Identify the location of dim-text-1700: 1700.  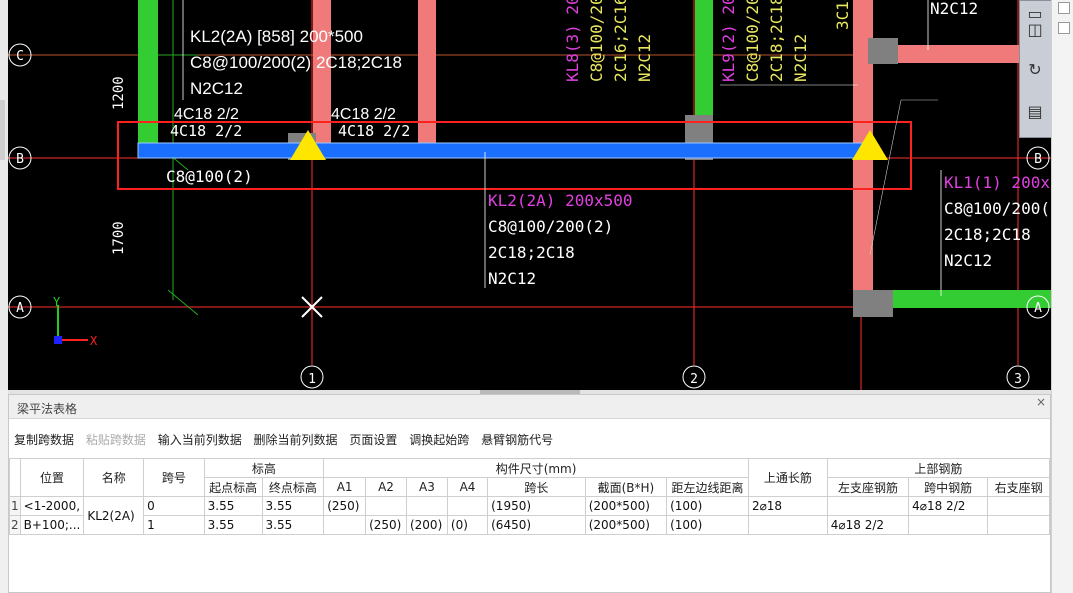
(119, 238).